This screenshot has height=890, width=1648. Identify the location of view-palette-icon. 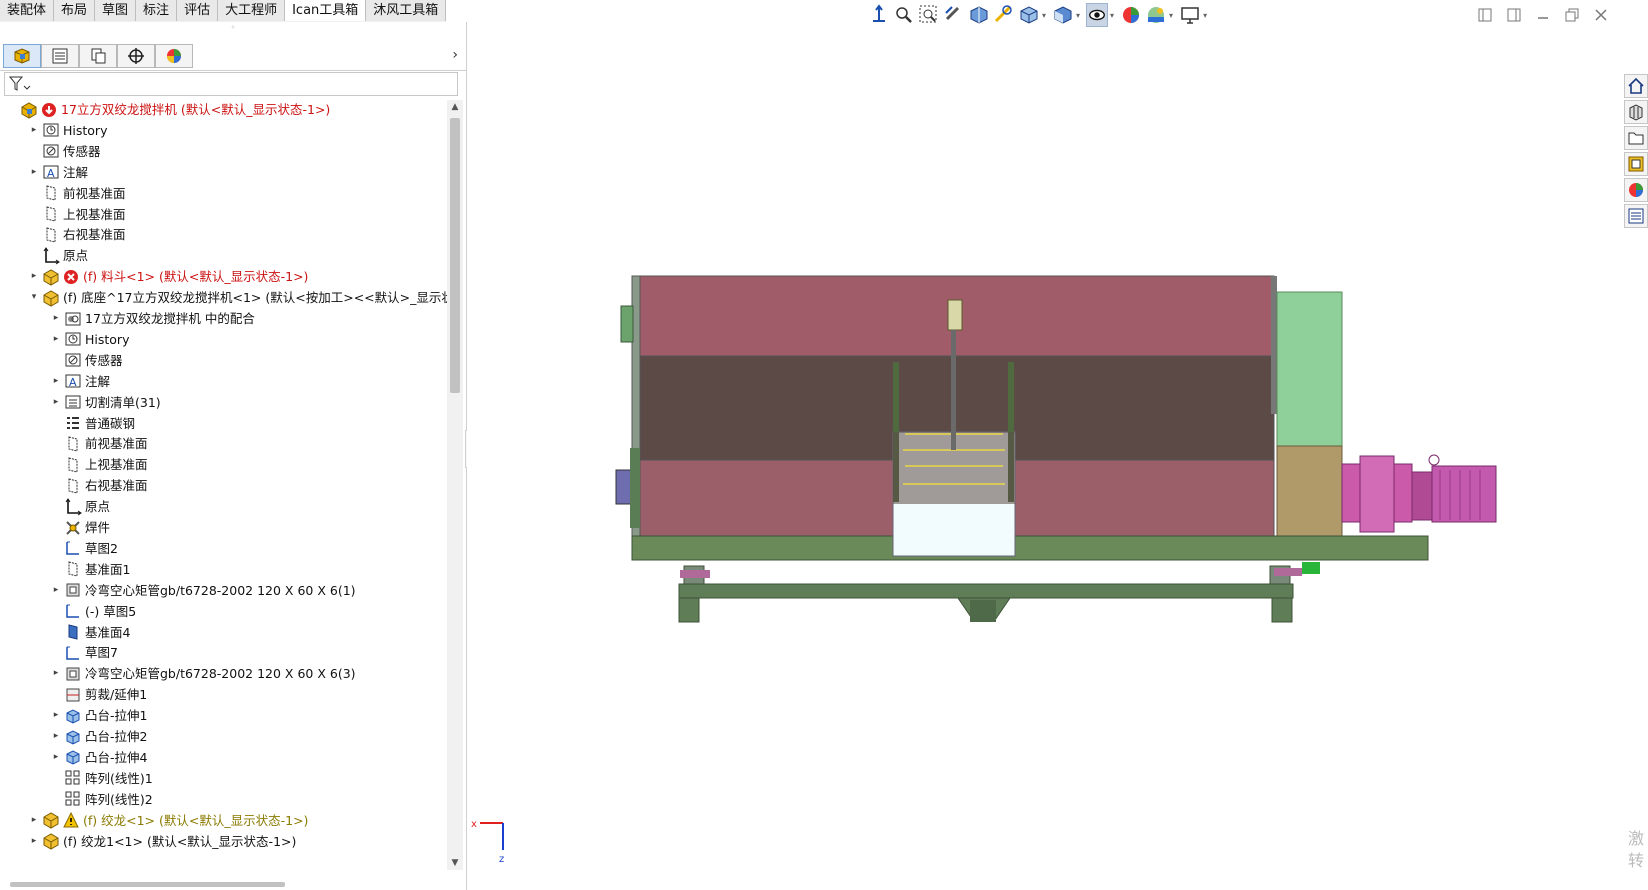
(1636, 164).